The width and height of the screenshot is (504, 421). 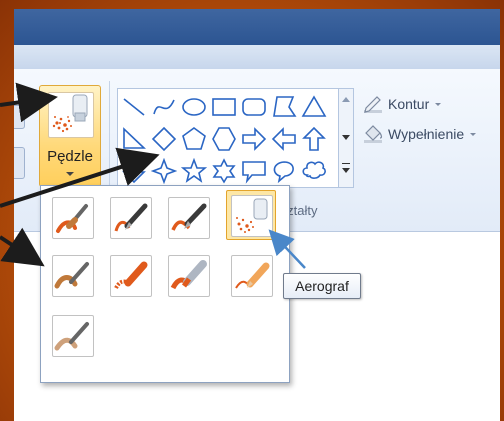 What do you see at coordinates (164, 139) in the screenshot?
I see `diamond-icon` at bounding box center [164, 139].